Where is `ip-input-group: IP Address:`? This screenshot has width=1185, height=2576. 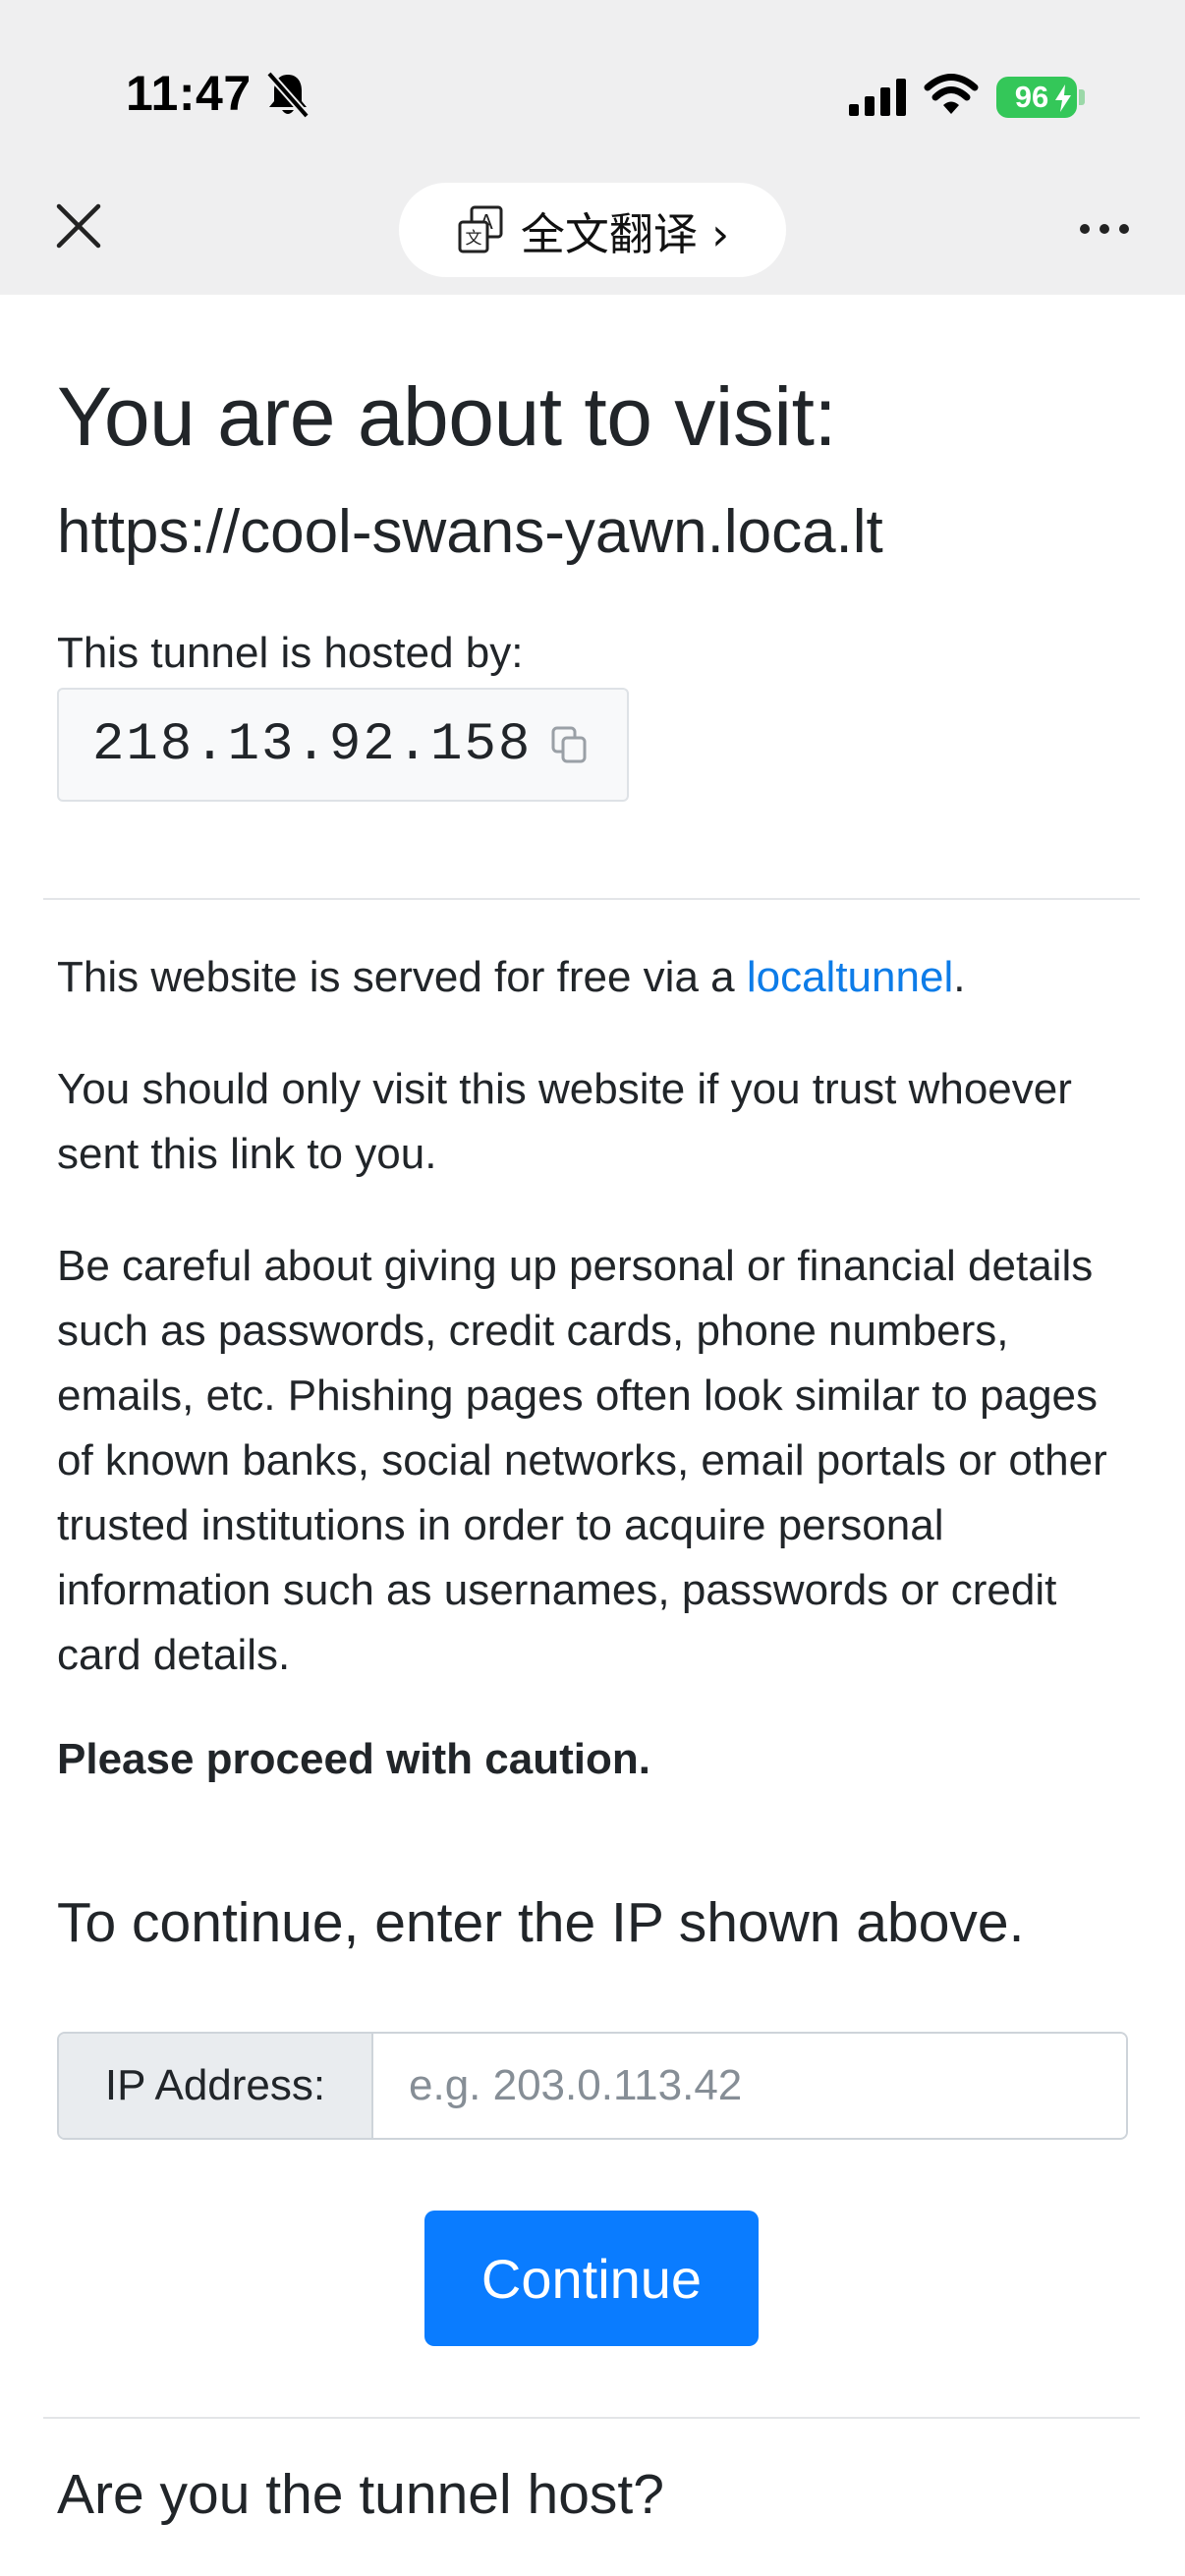 ip-input-group: IP Address: is located at coordinates (592, 2086).